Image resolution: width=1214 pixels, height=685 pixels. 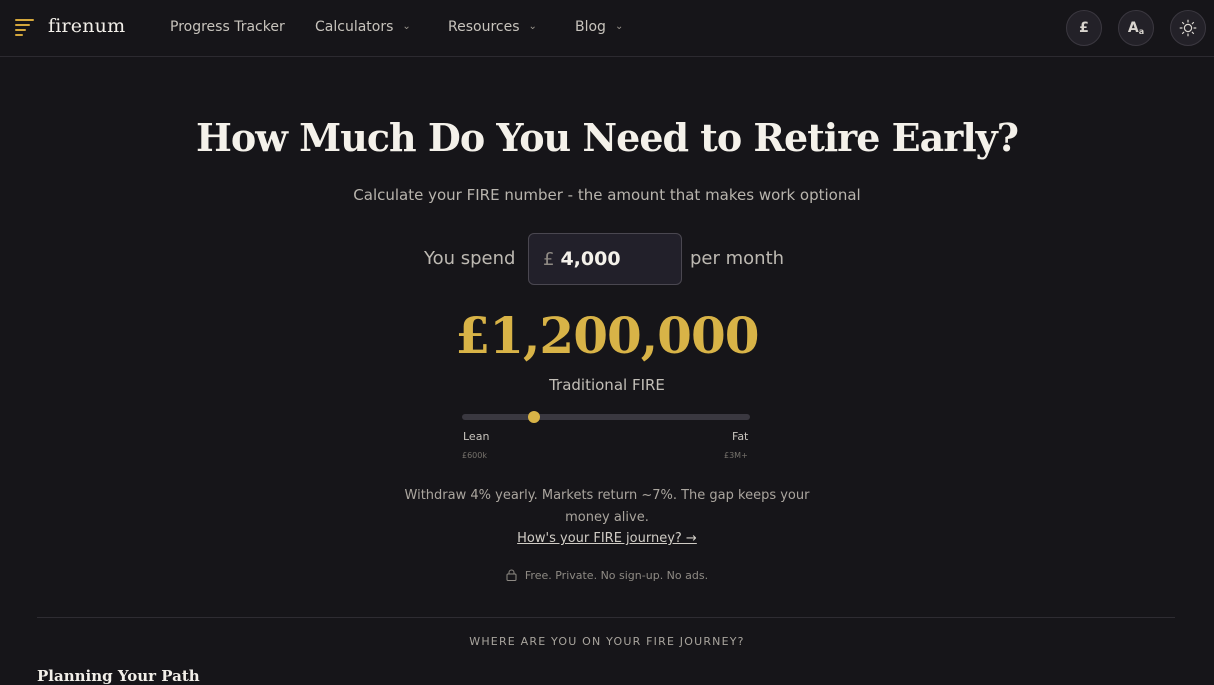 I want to click on journey-section-label: WHERE ARE YOU ON YOUR FIRE JOURNEY?, so click(x=607, y=641).